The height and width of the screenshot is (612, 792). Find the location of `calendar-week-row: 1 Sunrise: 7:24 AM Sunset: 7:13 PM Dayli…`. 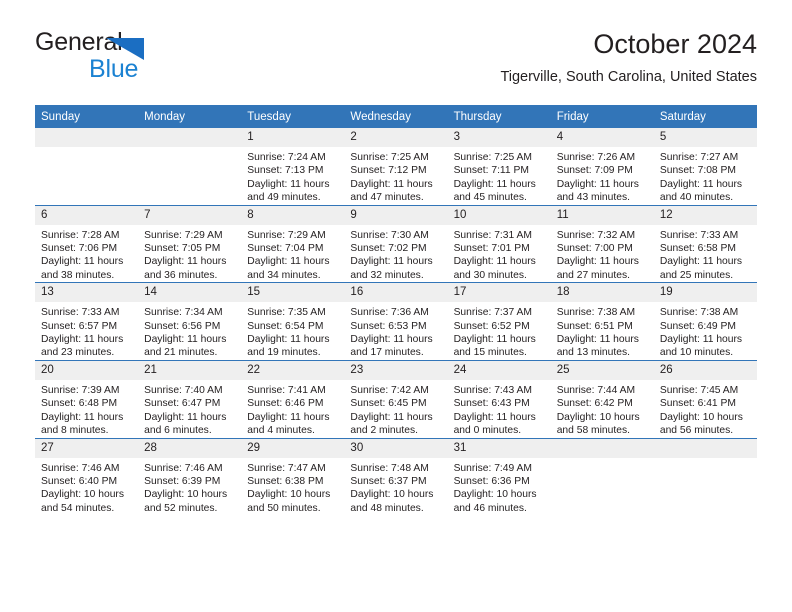

calendar-week-row: 1 Sunrise: 7:24 AM Sunset: 7:13 PM Dayli… is located at coordinates (396, 167).